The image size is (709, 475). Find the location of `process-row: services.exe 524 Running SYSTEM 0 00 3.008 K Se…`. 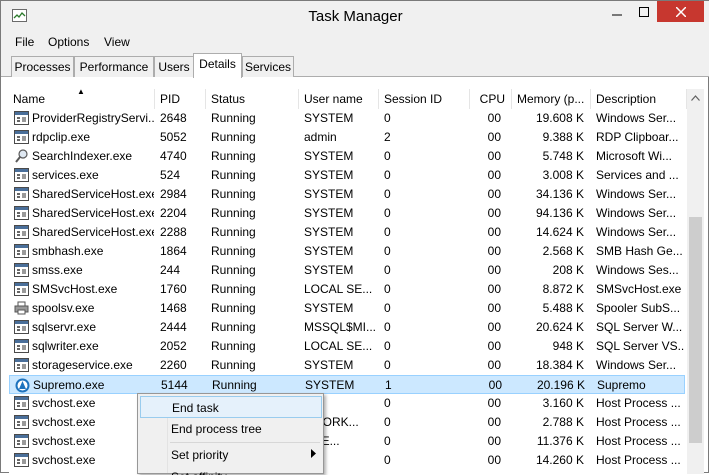

process-row: services.exe 524 Running SYSTEM 0 00 3.008 K Se… is located at coordinates (347, 175).